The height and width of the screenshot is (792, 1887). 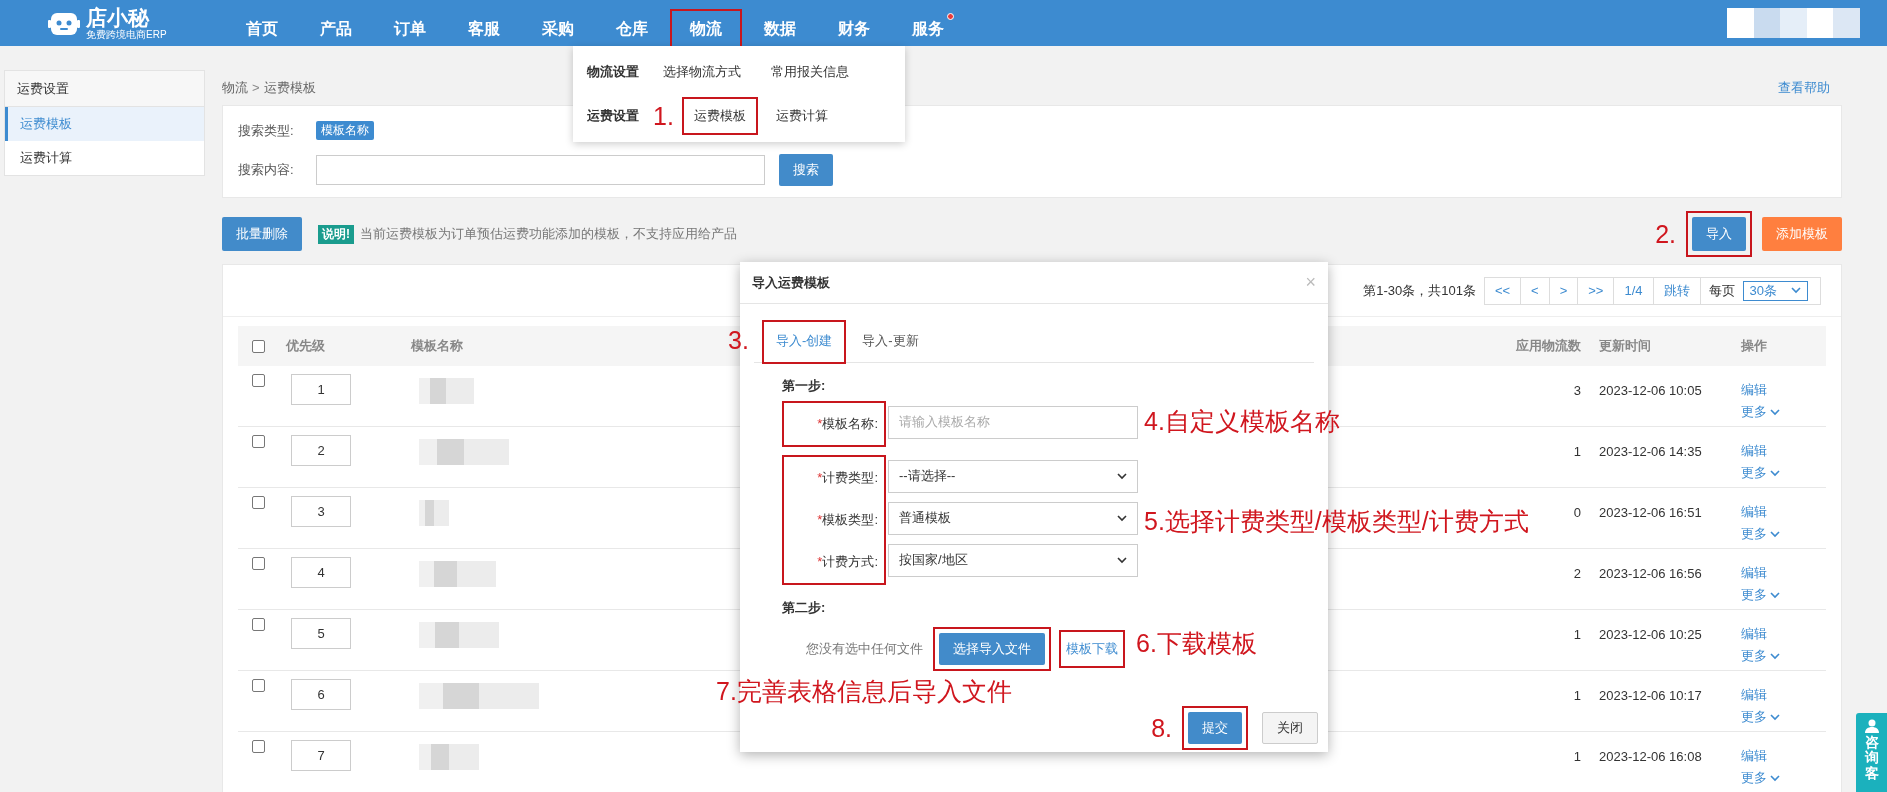 What do you see at coordinates (1564, 290) in the screenshot?
I see `page-button: >` at bounding box center [1564, 290].